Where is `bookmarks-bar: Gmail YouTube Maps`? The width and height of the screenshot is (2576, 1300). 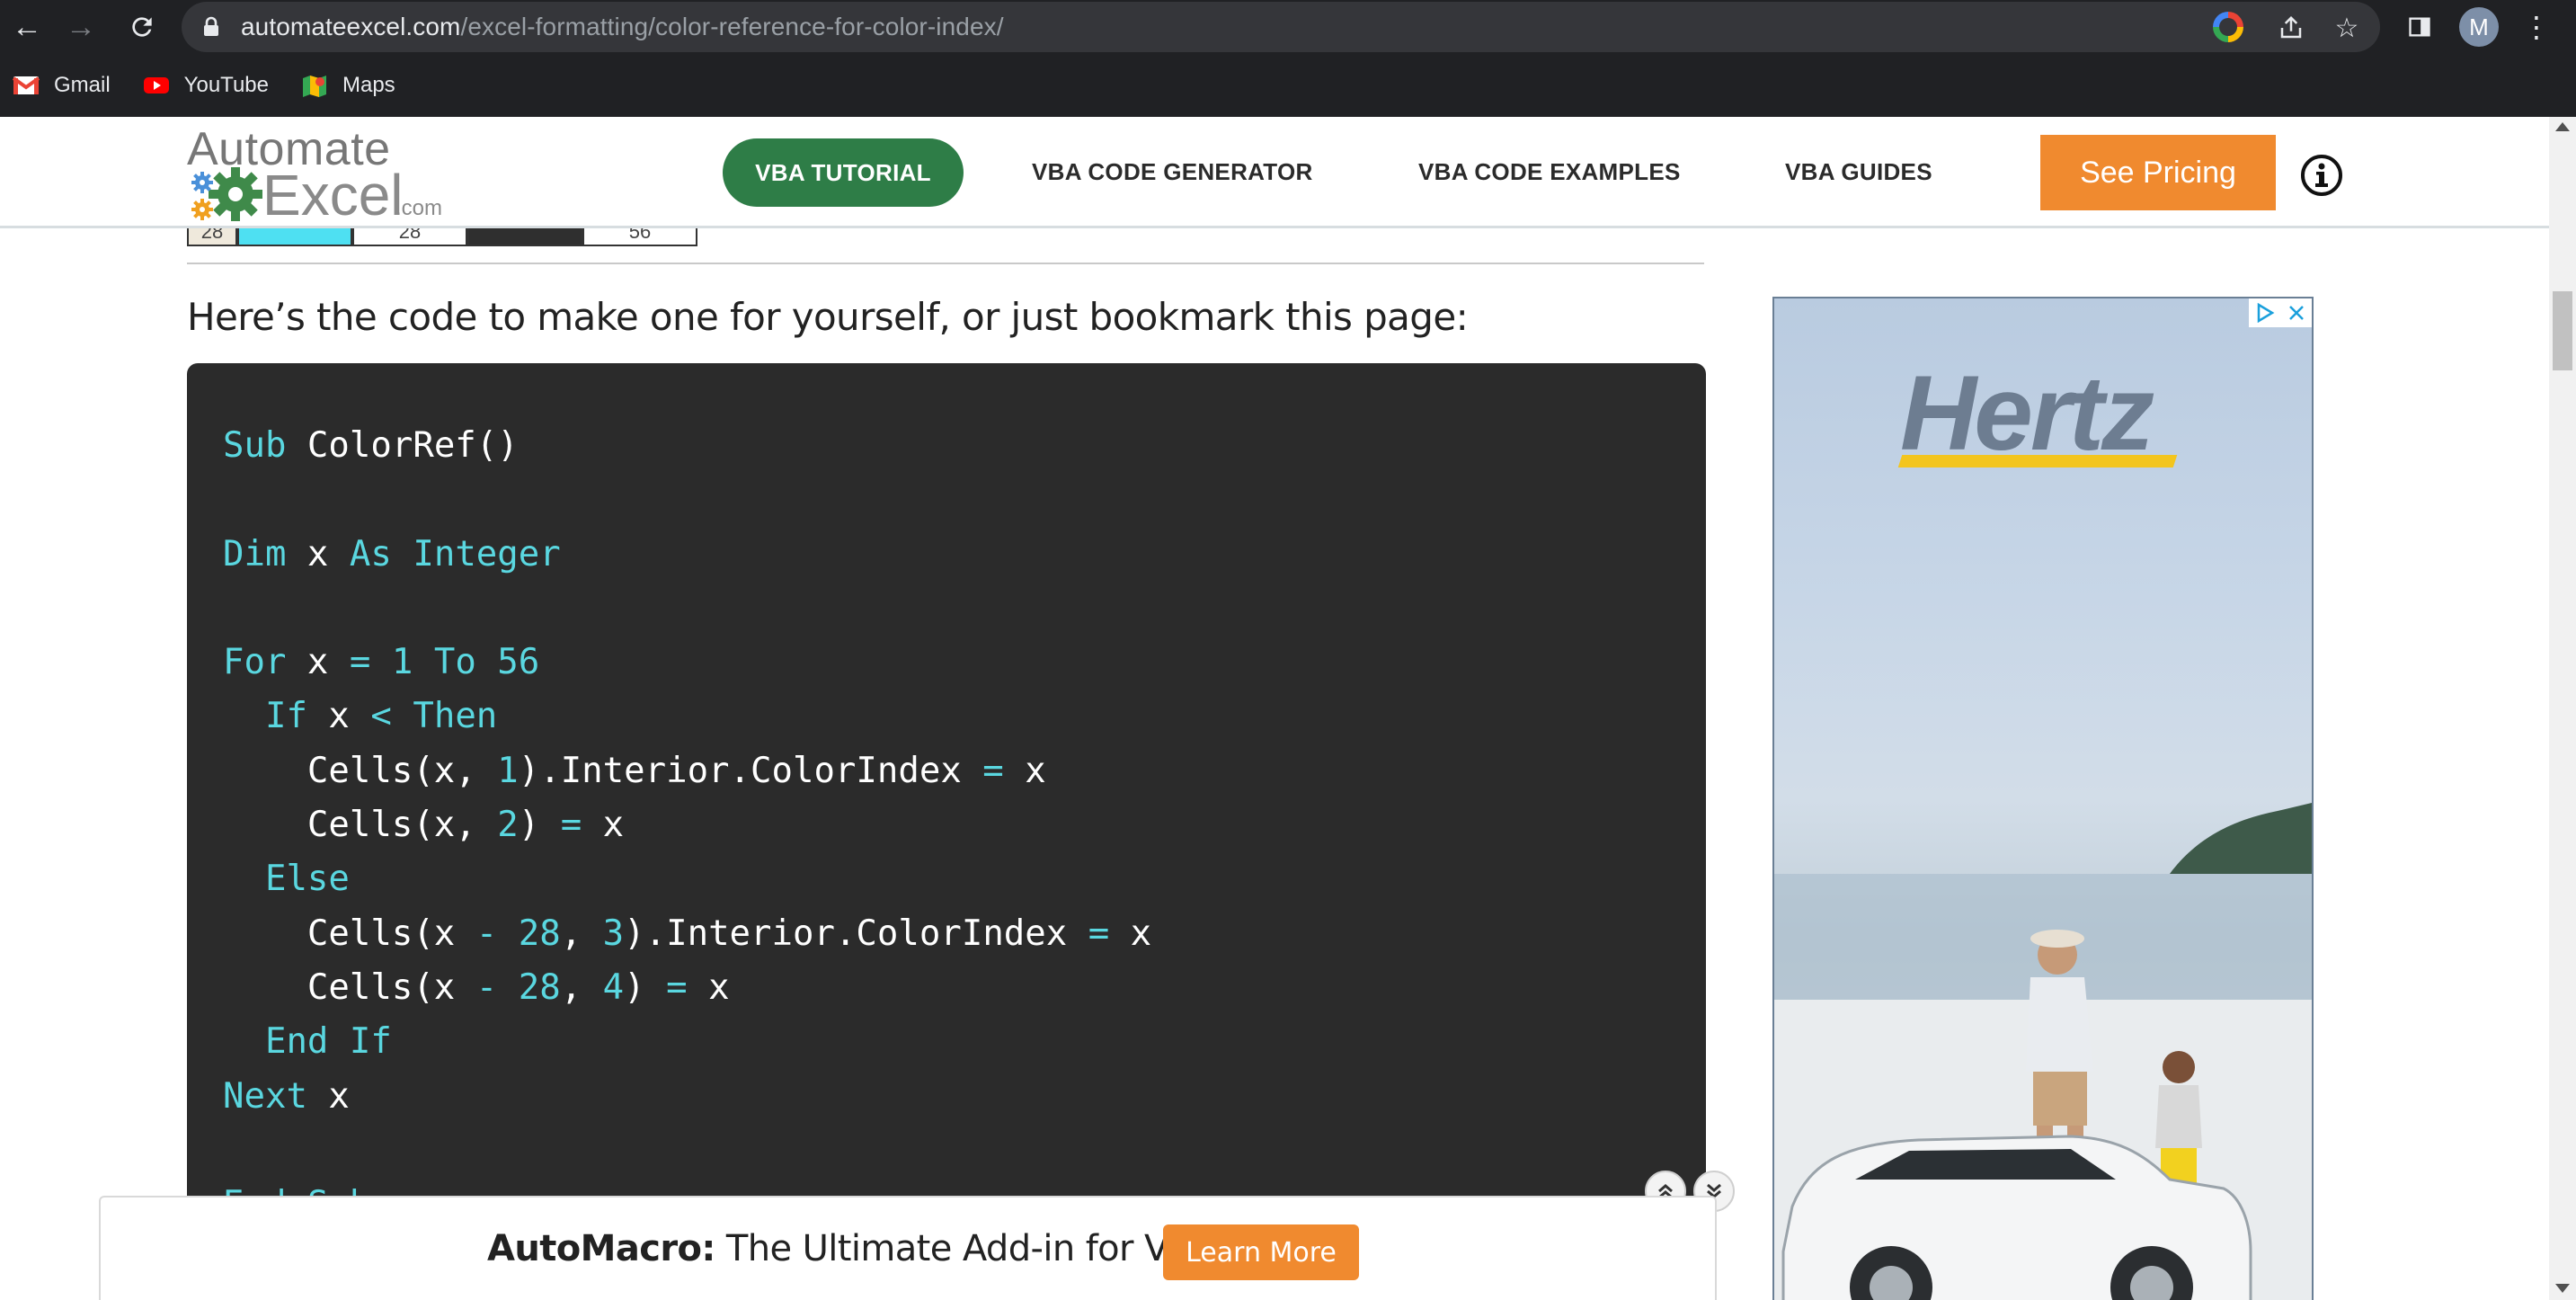
bookmarks-bar: Gmail YouTube Maps is located at coordinates (207, 85).